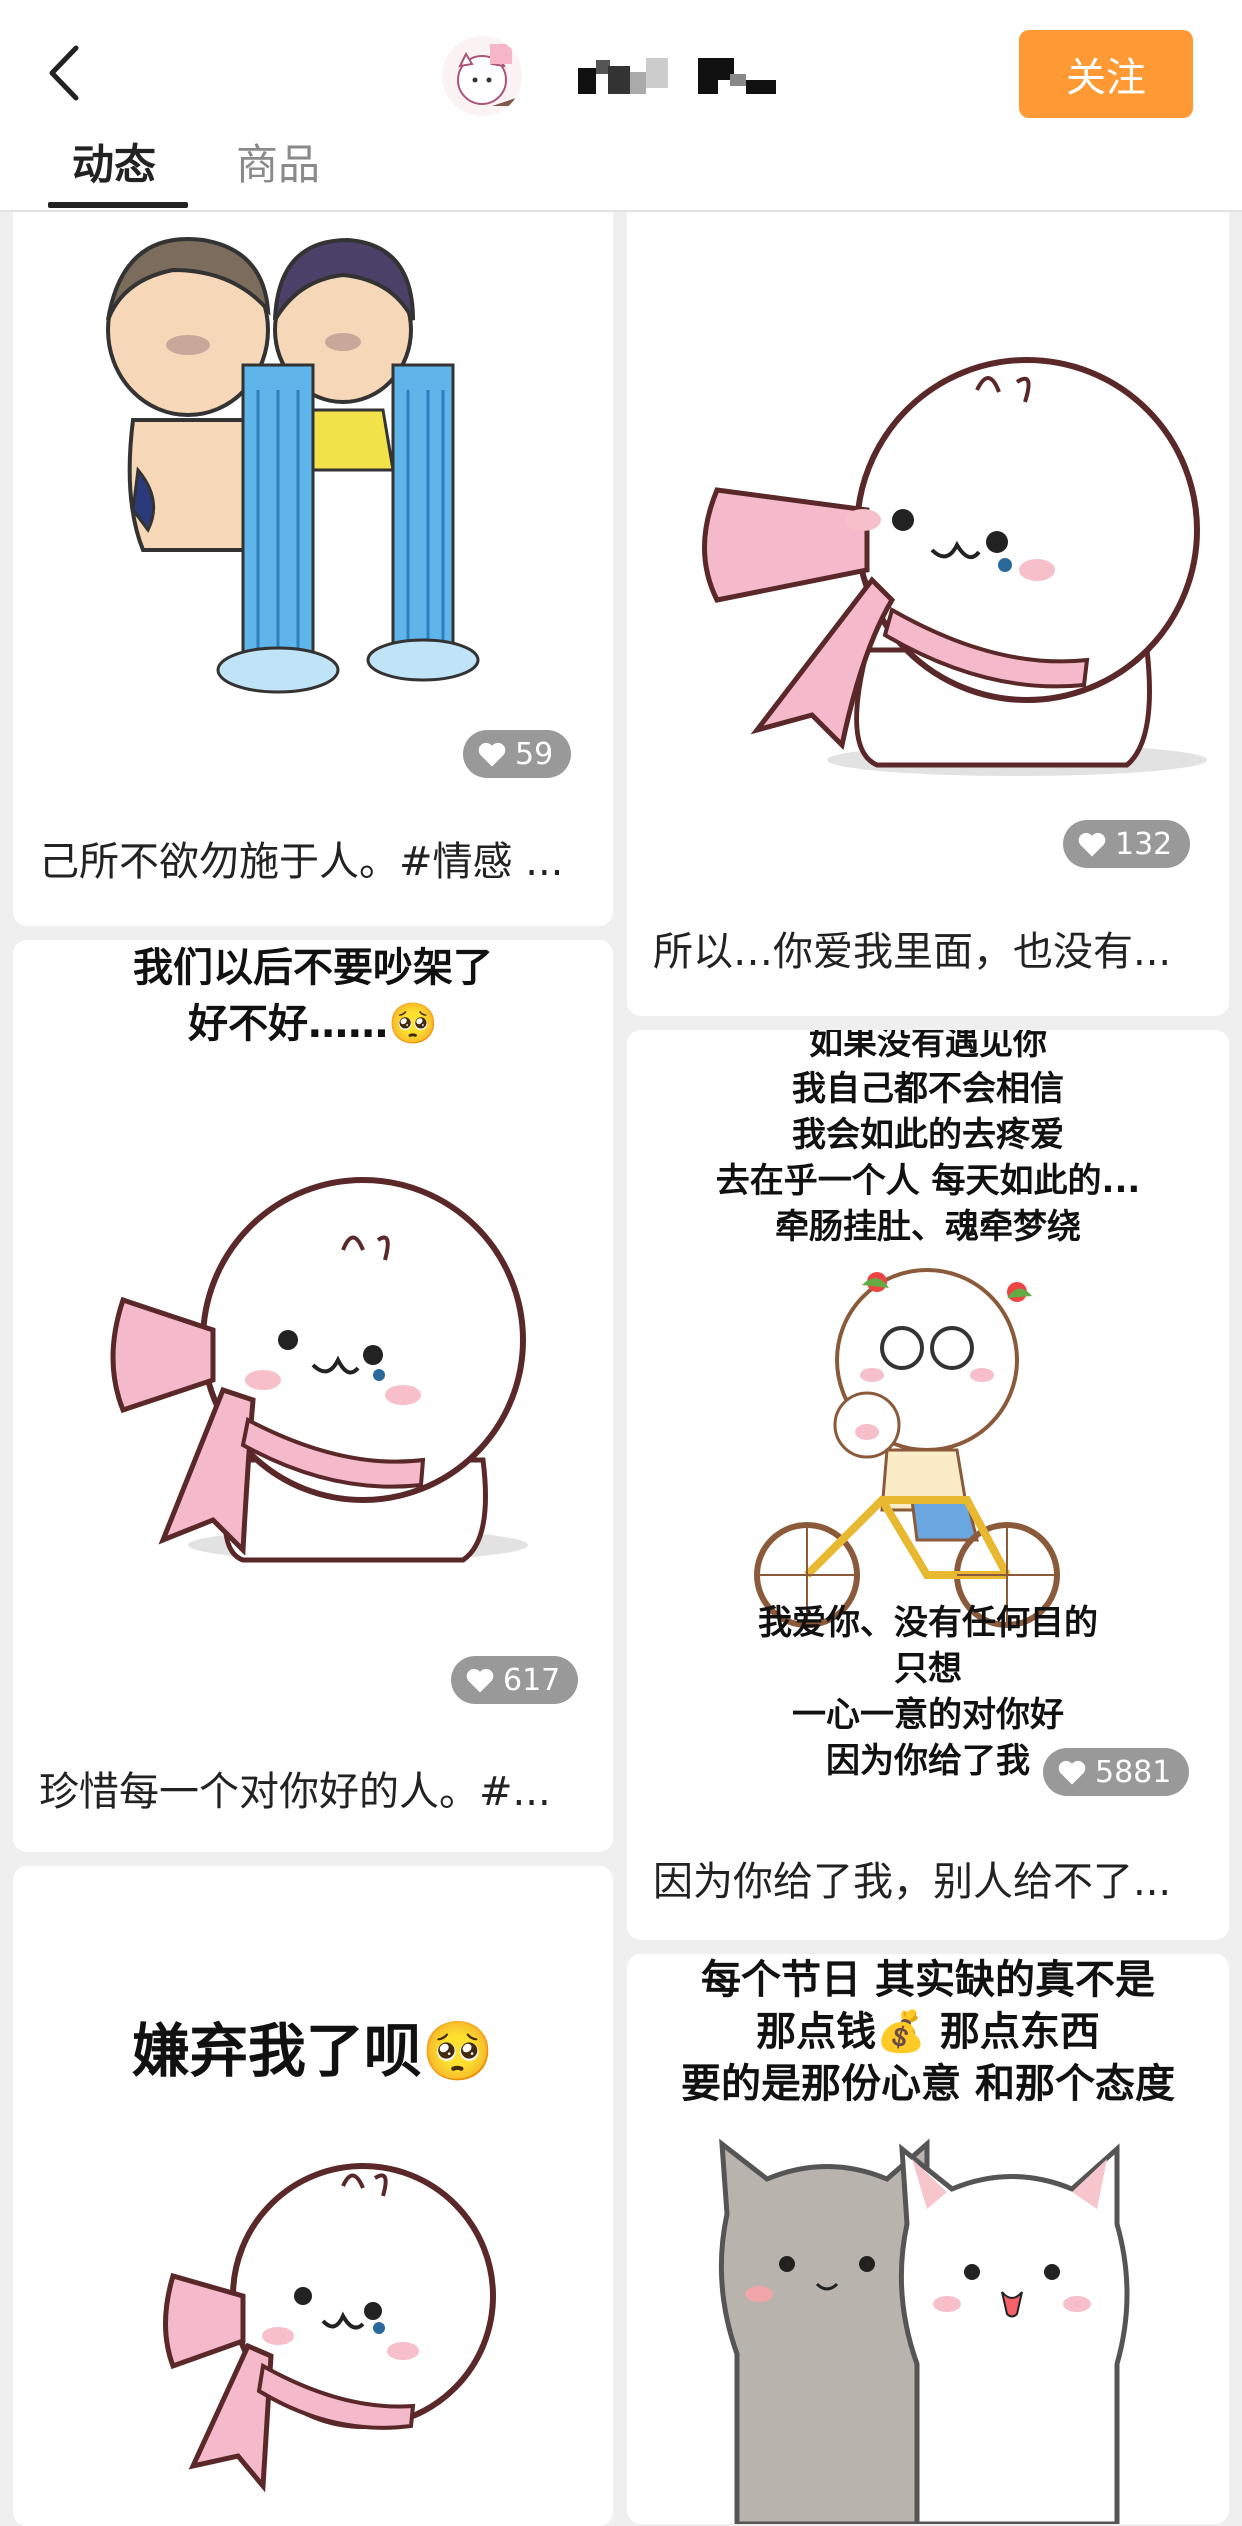  I want to click on post-card: 嫌弃我了呗🥺, so click(313, 2196).